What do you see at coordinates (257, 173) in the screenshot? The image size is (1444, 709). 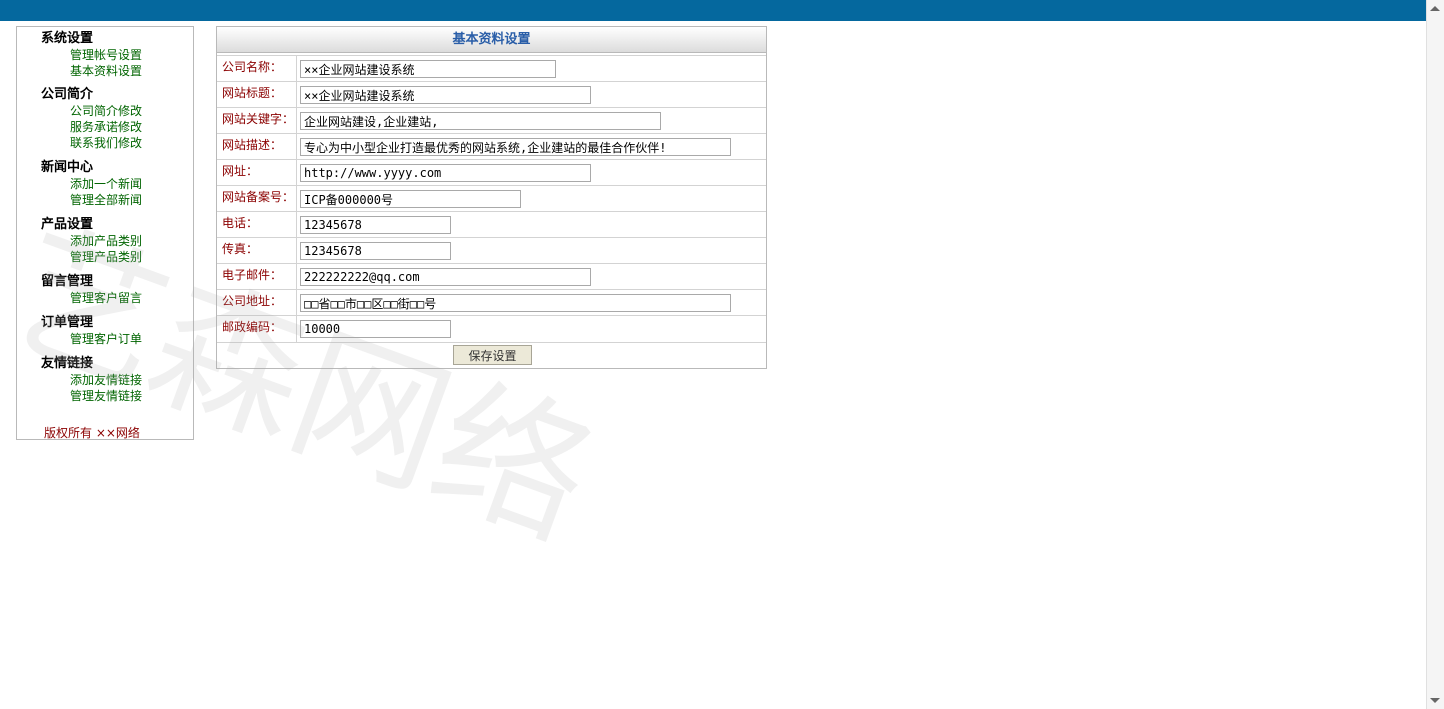 I see `field-label: 网址：` at bounding box center [257, 173].